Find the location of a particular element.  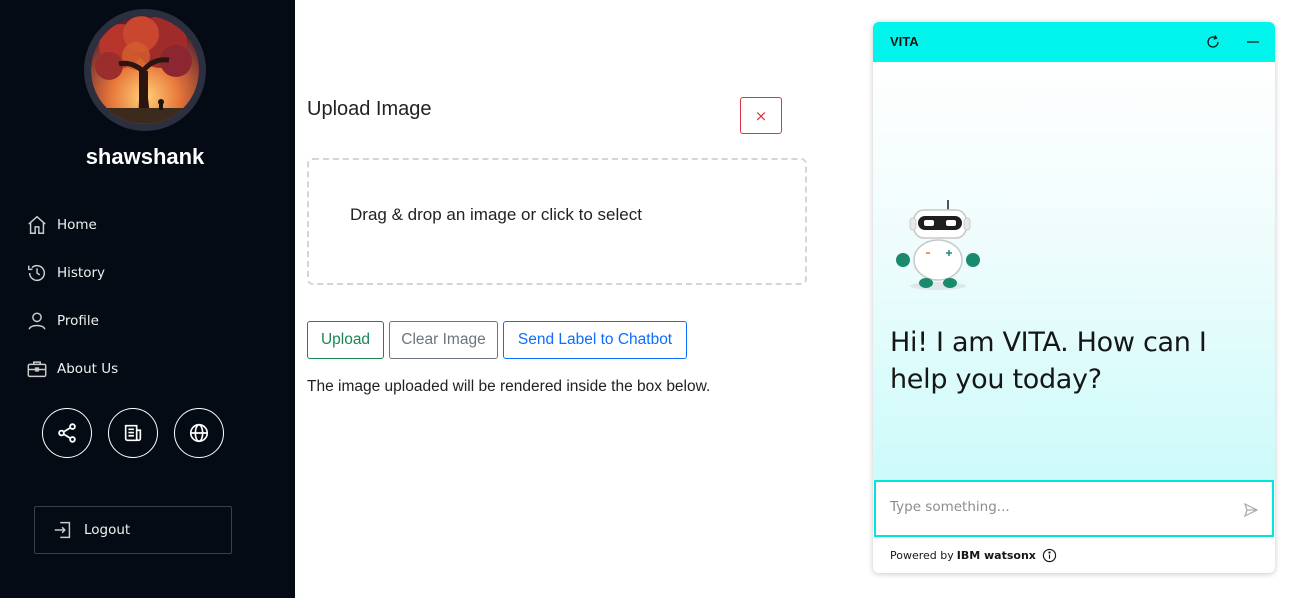

globe-icon is located at coordinates (199, 433).